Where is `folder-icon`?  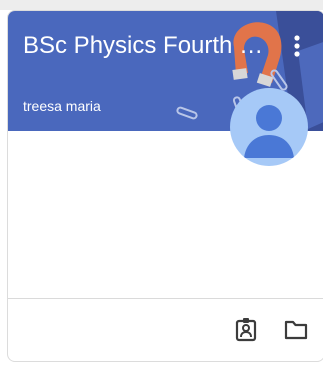 folder-icon is located at coordinates (296, 329).